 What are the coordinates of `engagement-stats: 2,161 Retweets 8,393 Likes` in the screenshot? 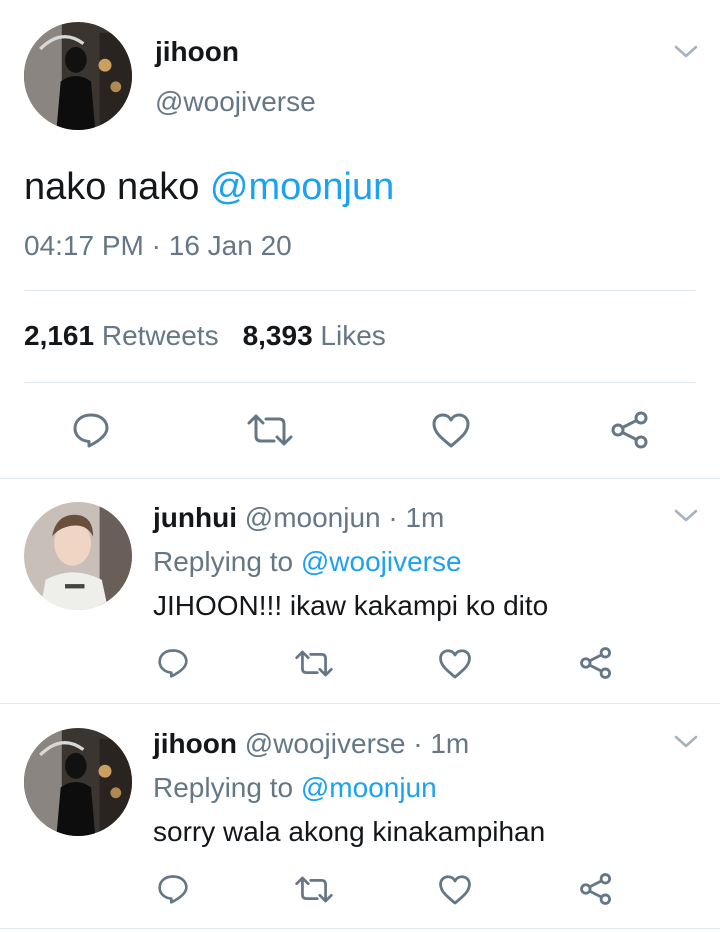 It's located at (205, 336).